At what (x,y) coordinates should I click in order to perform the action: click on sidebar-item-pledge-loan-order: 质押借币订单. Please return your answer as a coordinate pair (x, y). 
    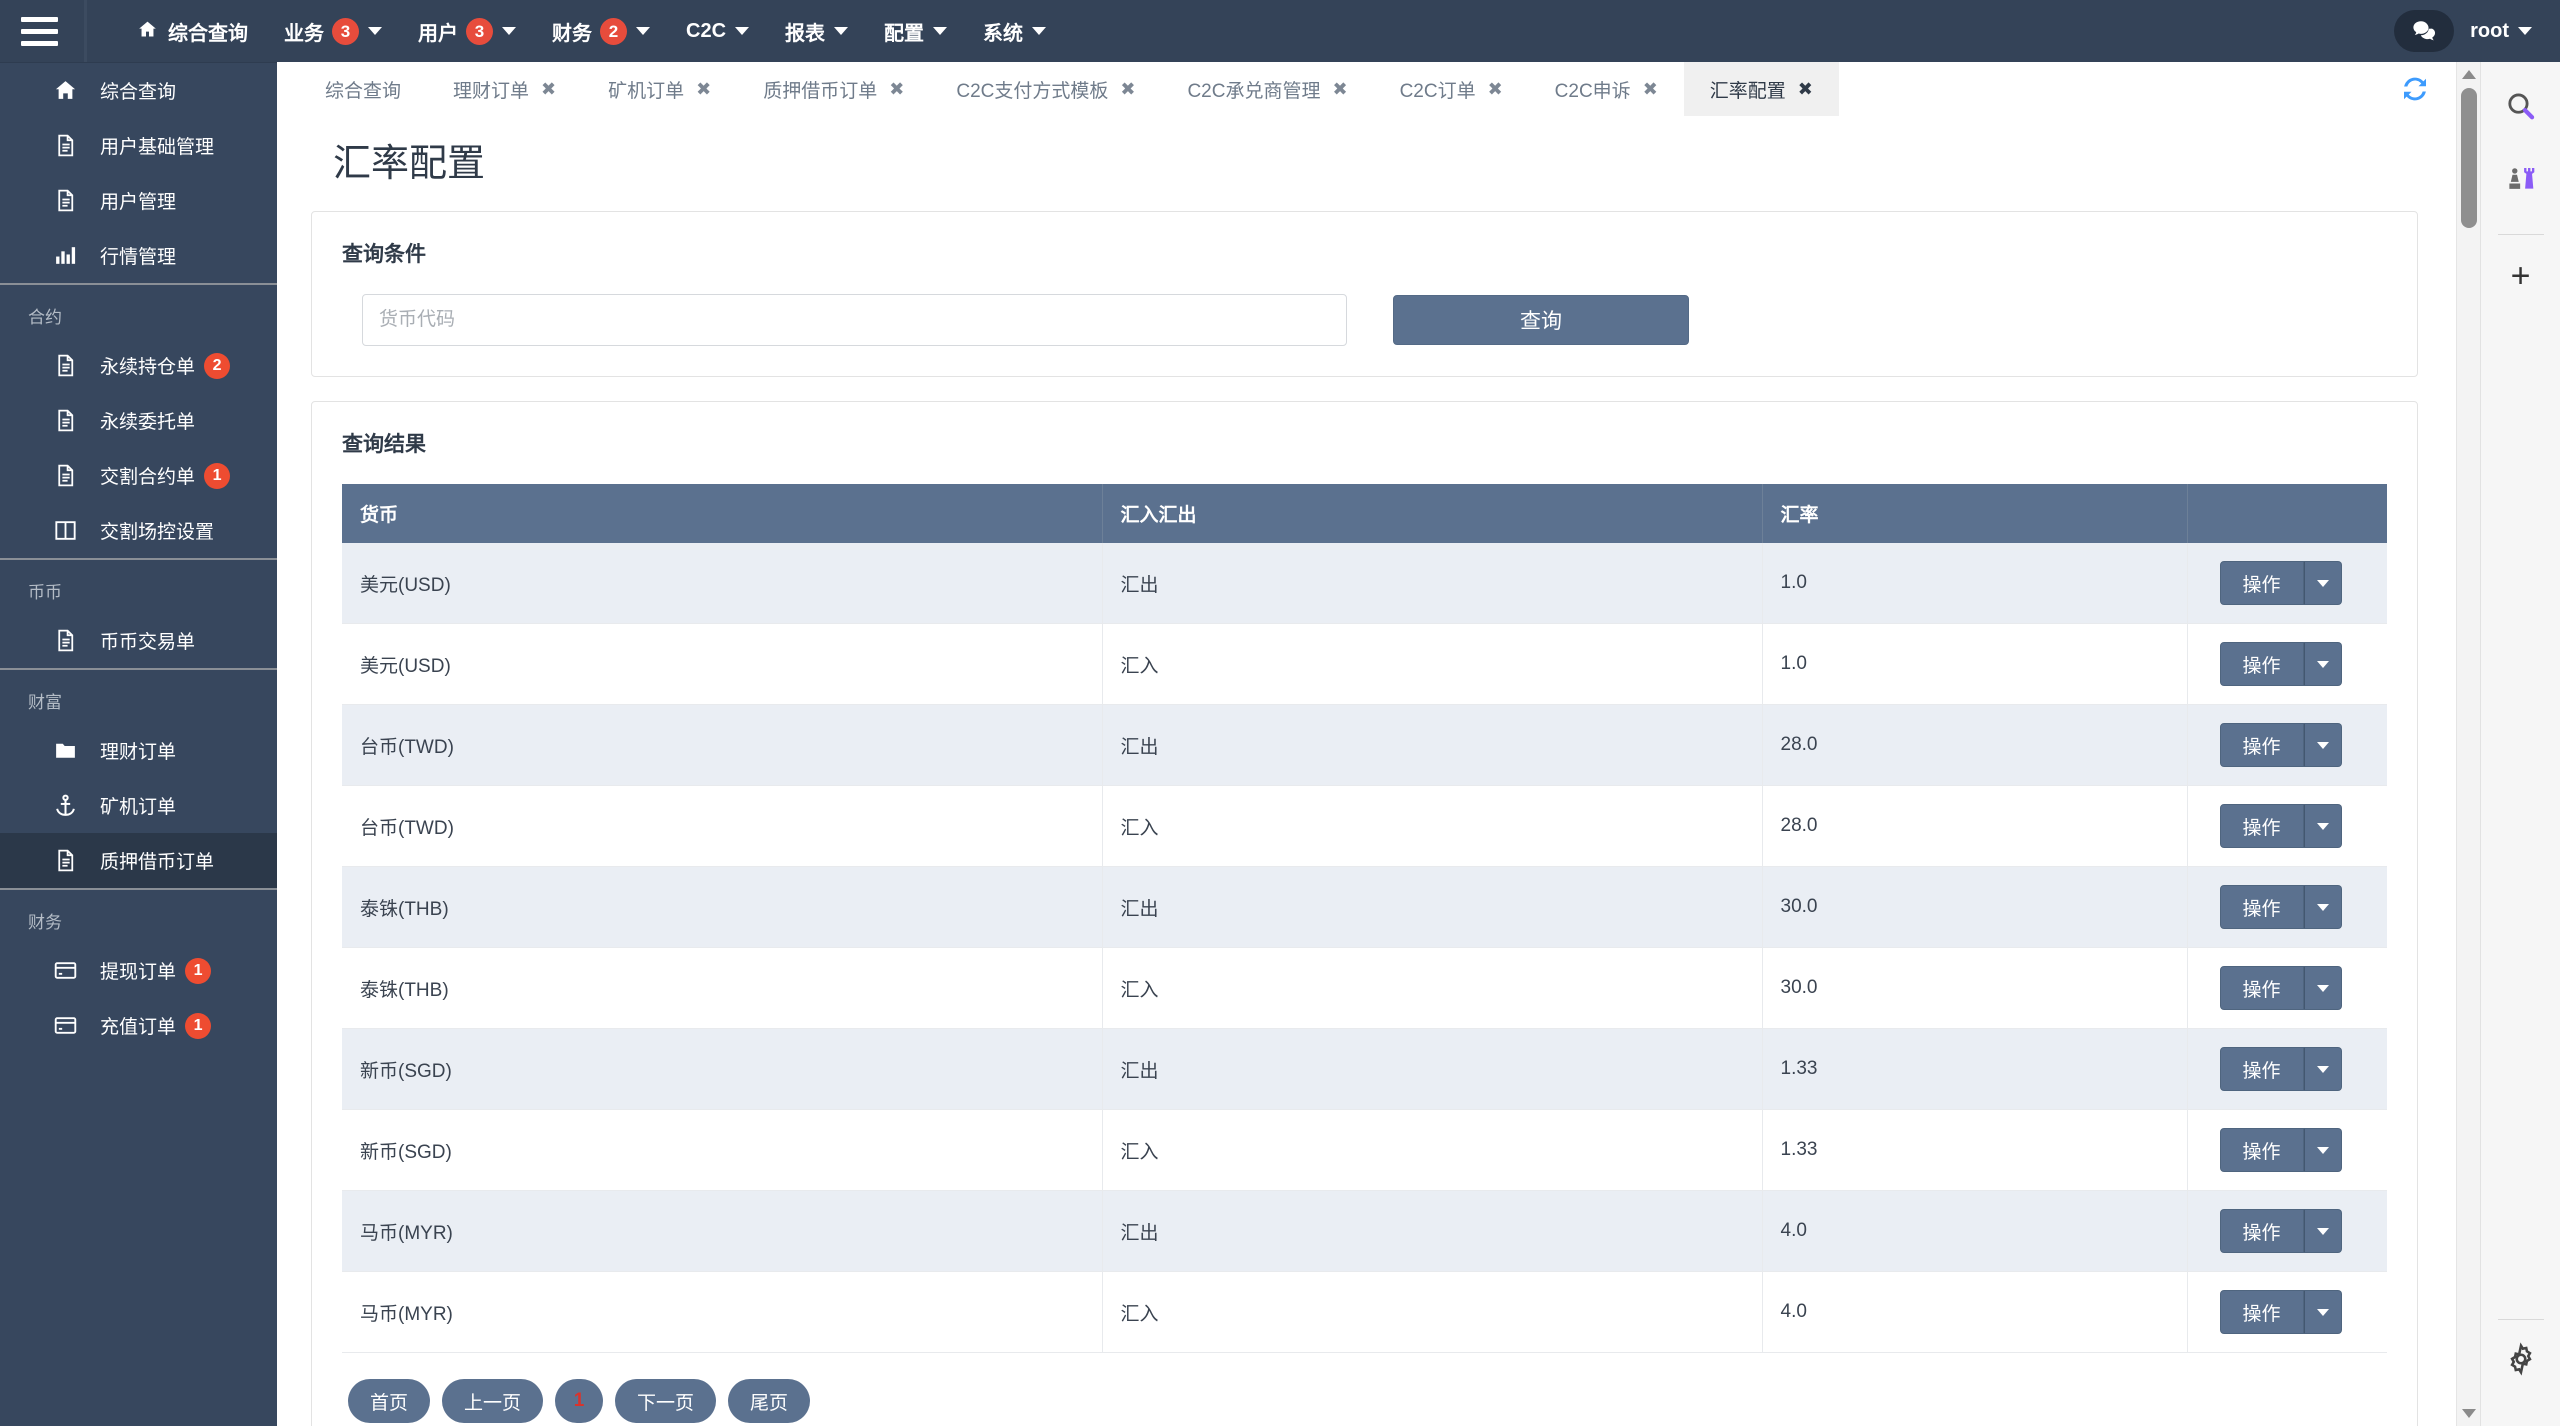
    Looking at the image, I should click on (138, 860).